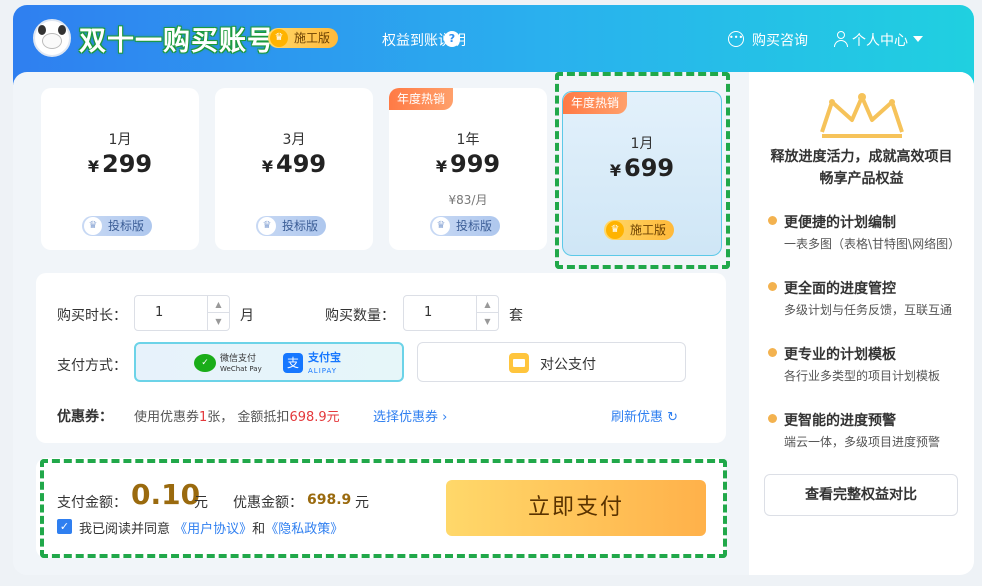 Image resolution: width=982 pixels, height=586 pixels. Describe the element at coordinates (468, 140) in the screenshot. I see `plan-duration: 1年` at that location.